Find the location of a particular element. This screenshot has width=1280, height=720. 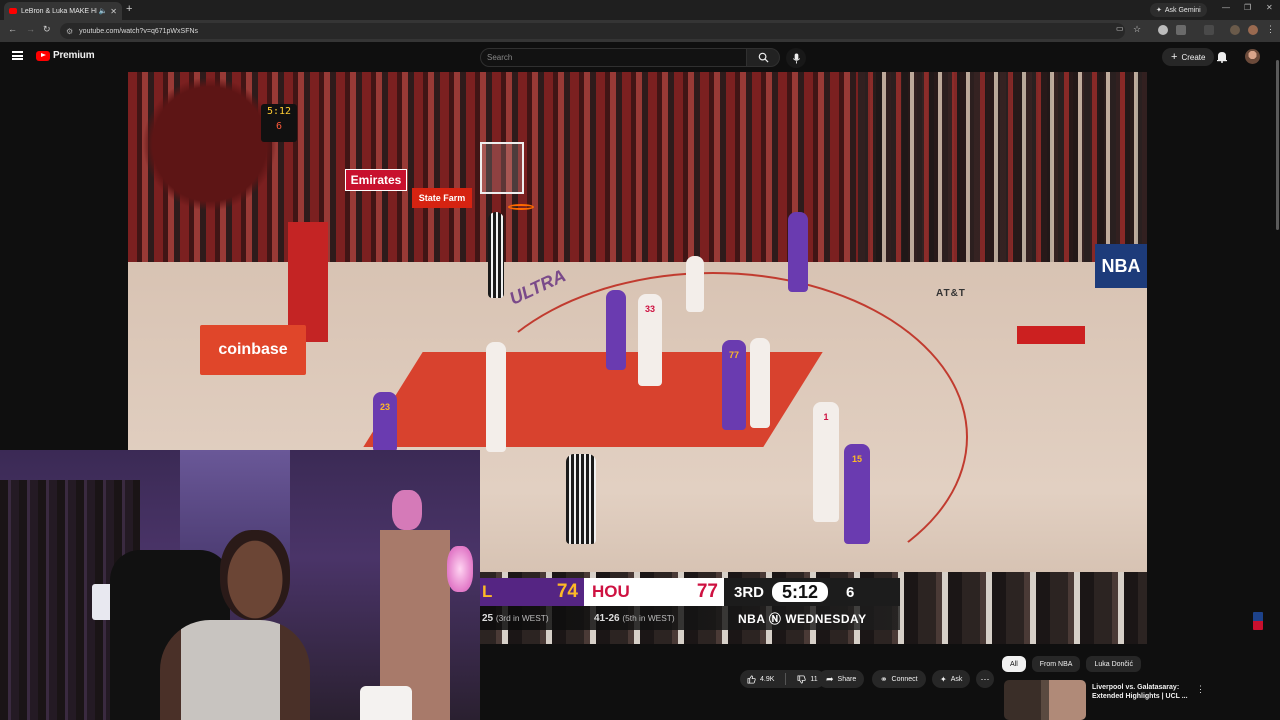

search-icon is located at coordinates (763, 57).